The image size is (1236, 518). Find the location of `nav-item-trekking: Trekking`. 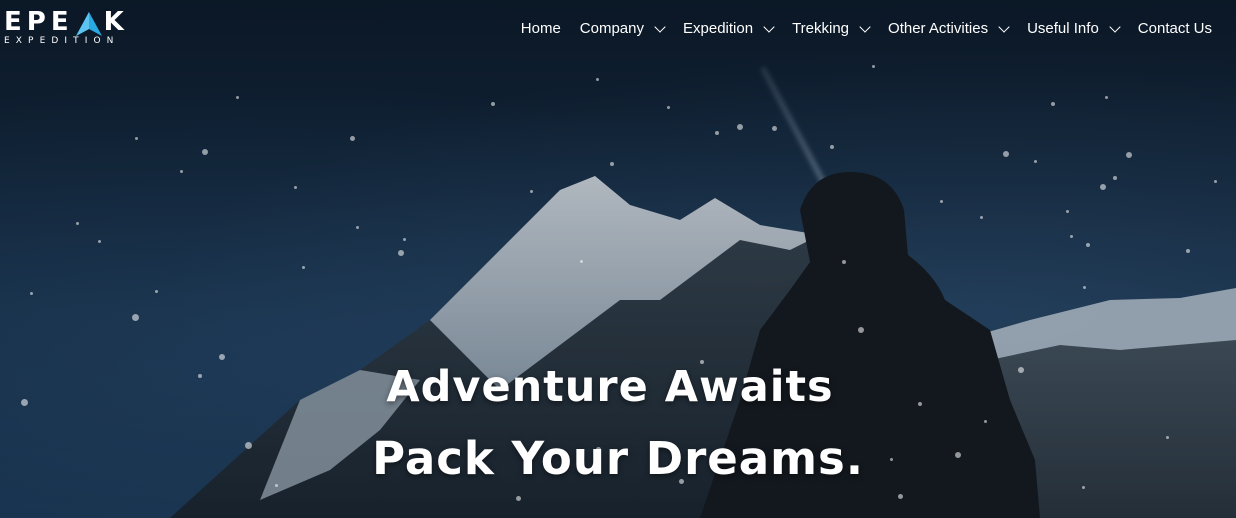

nav-item-trekking: Trekking is located at coordinates (831, 28).